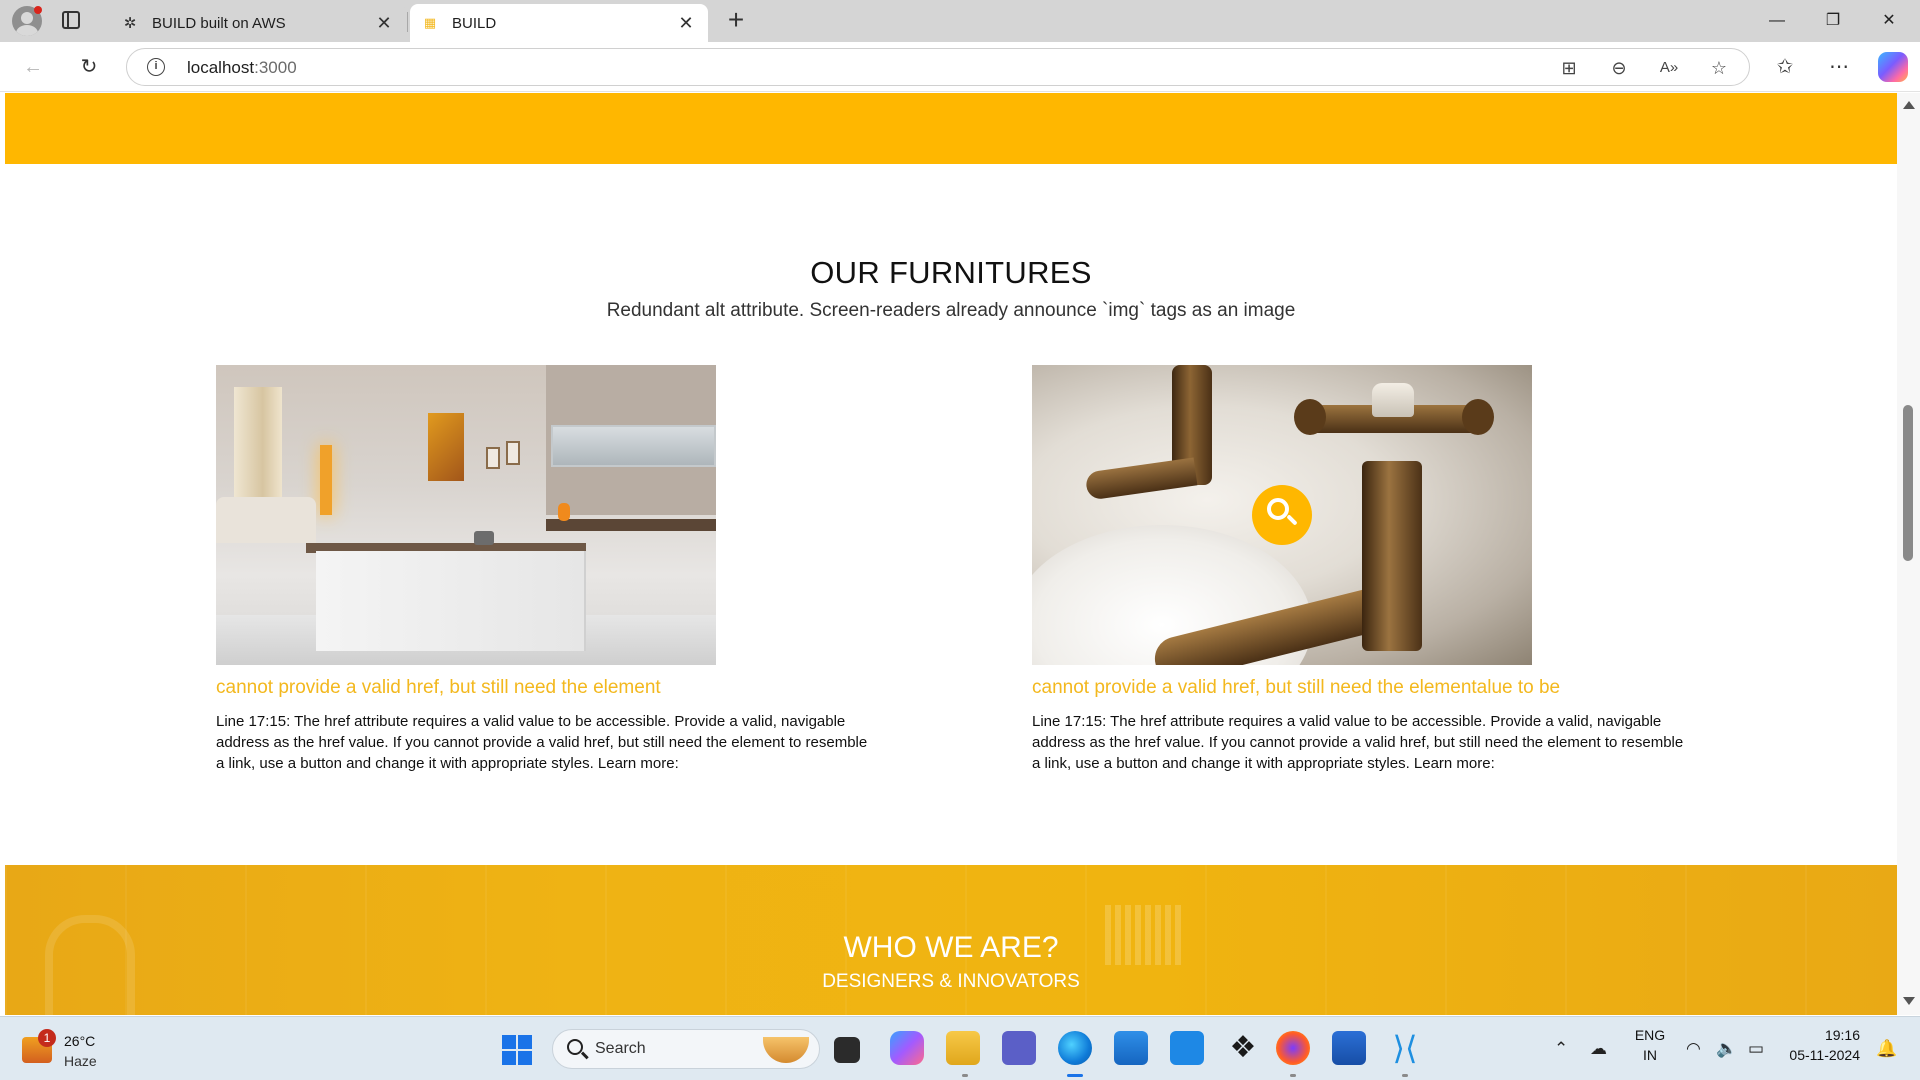  What do you see at coordinates (938, 67) in the screenshot?
I see `address-bar: i localhost:3000 ⊞ ⊖ A» ☆` at bounding box center [938, 67].